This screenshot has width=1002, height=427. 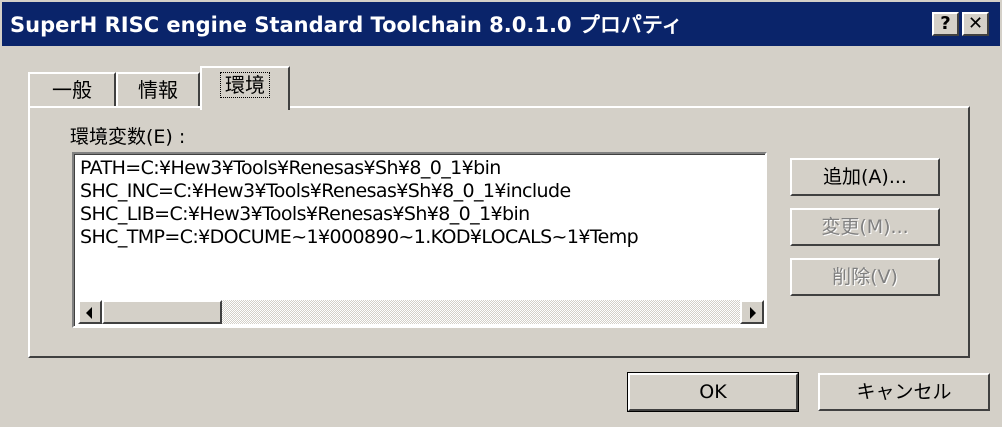 I want to click on tab-general-label: 一般, so click(x=72, y=90).